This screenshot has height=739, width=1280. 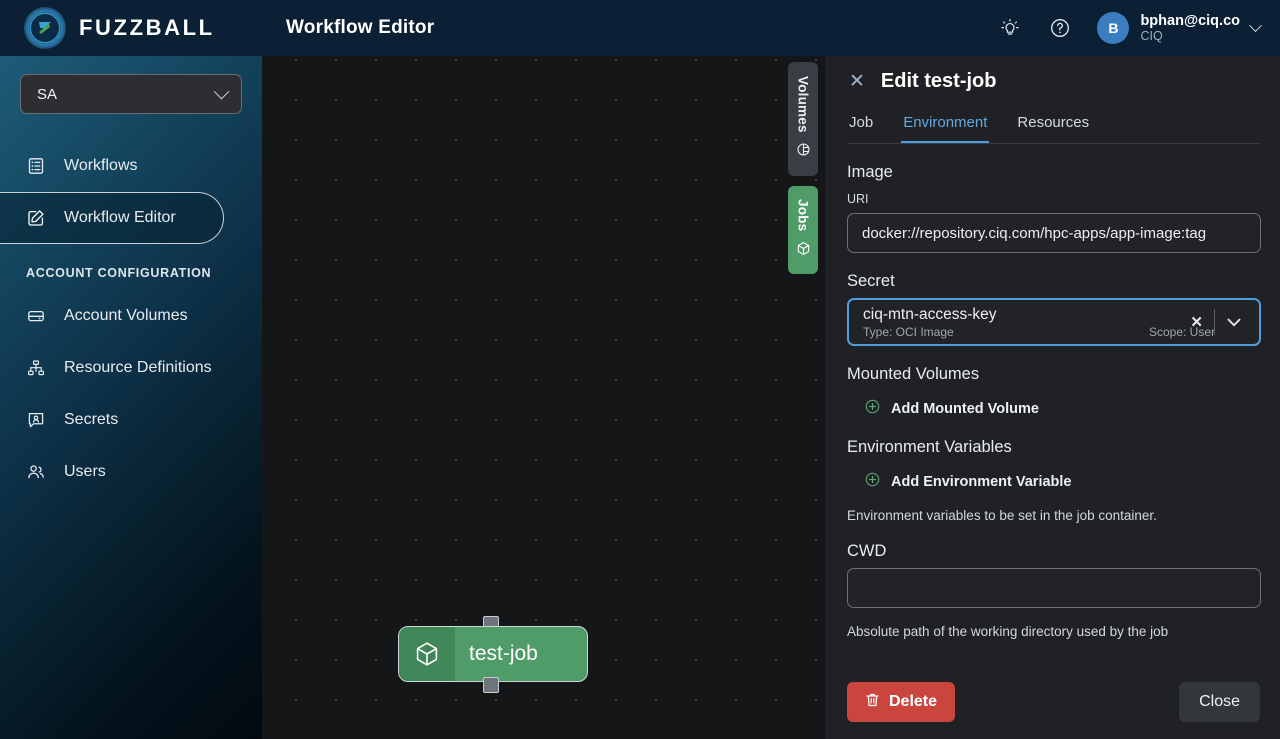 I want to click on tab-resources: Resources, so click(x=1053, y=126).